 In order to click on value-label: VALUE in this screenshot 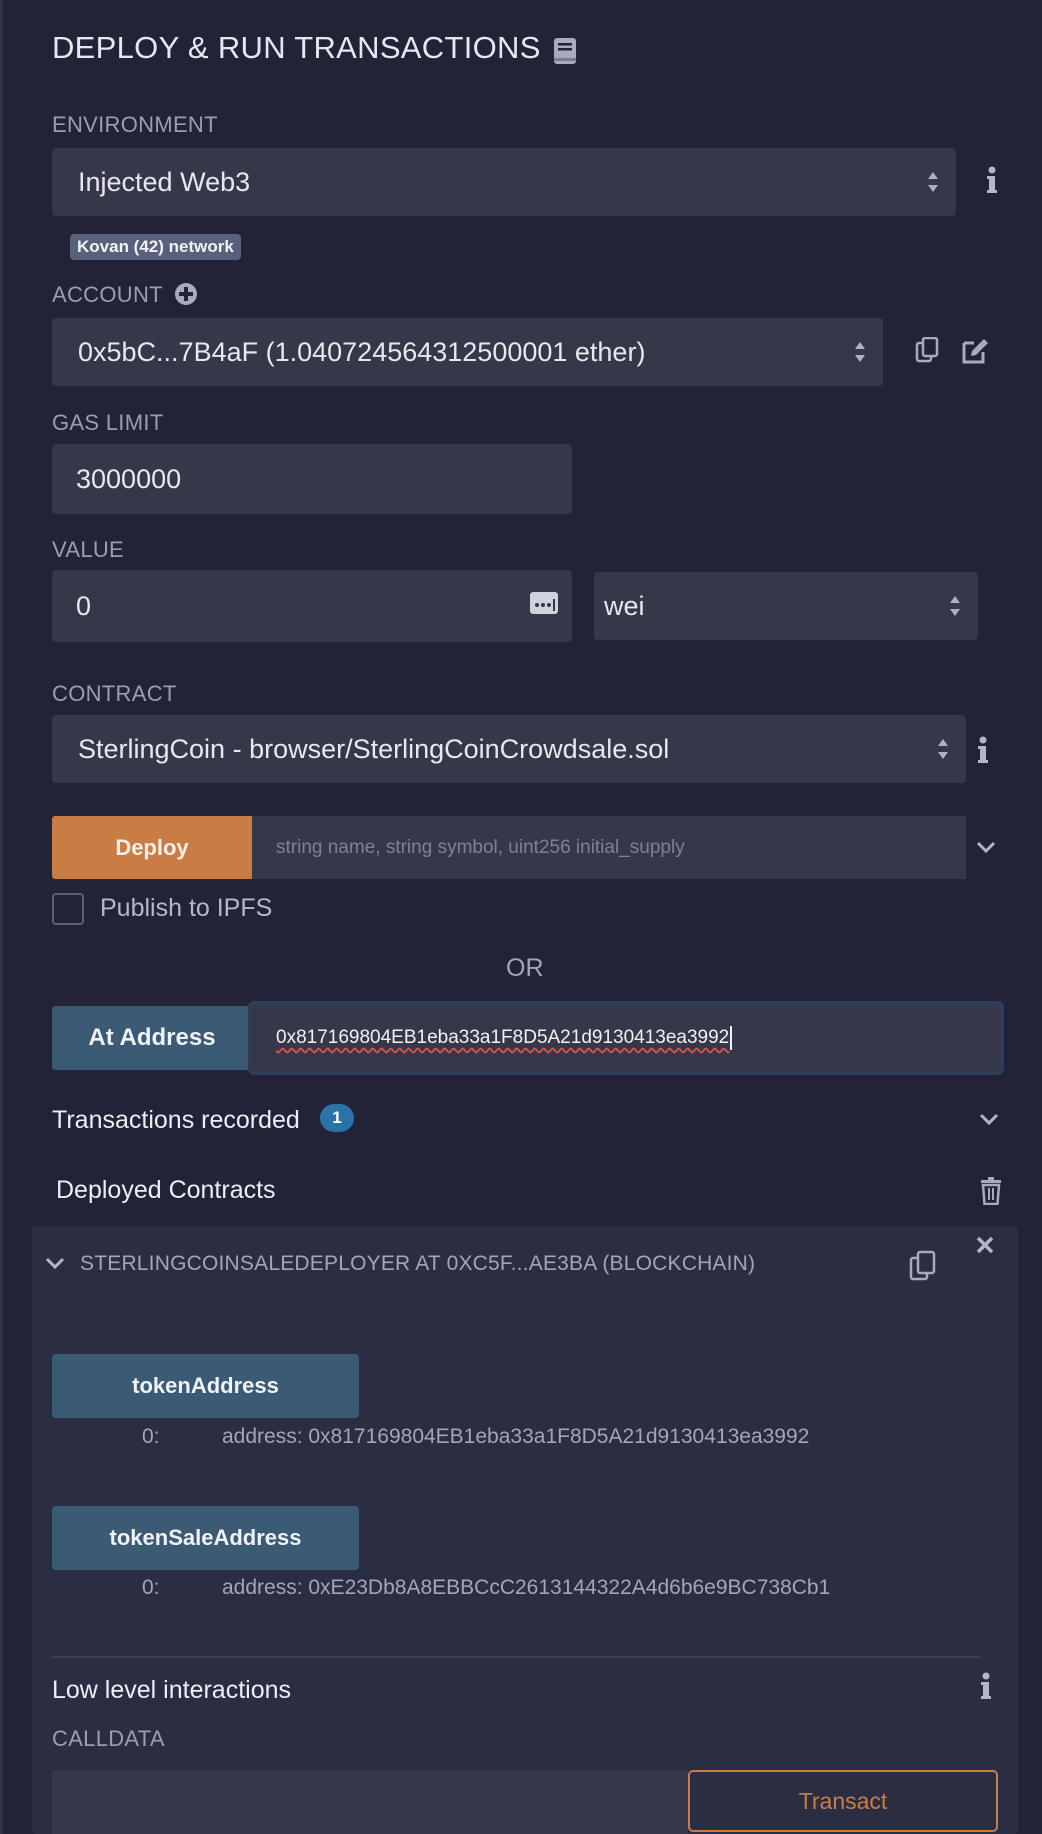, I will do `click(88, 549)`.